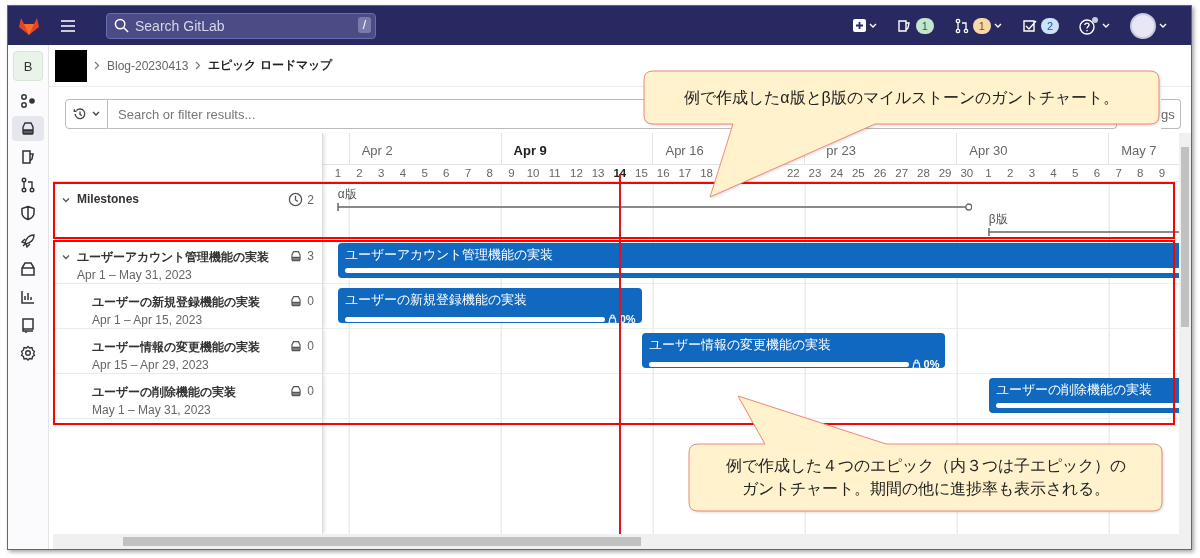 The image size is (1200, 558). What do you see at coordinates (554, 173) in the screenshot?
I see `day-label: 11` at bounding box center [554, 173].